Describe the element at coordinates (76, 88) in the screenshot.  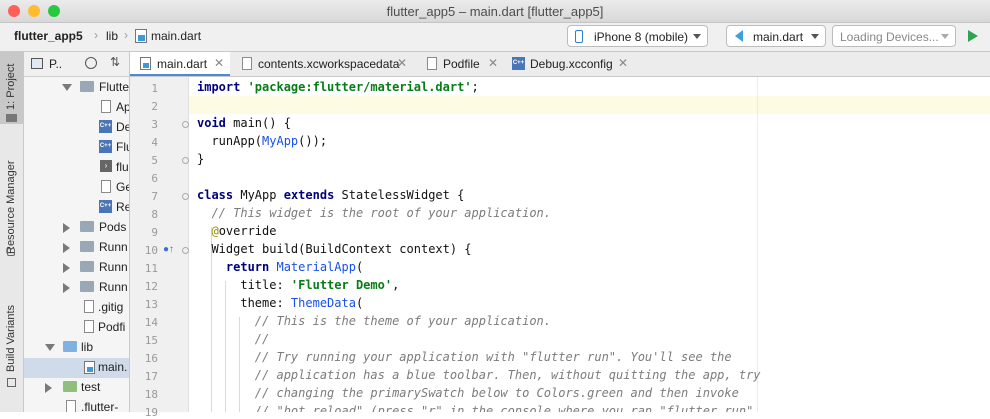
I see `tree-item-flutter-folder: Flutte` at that location.